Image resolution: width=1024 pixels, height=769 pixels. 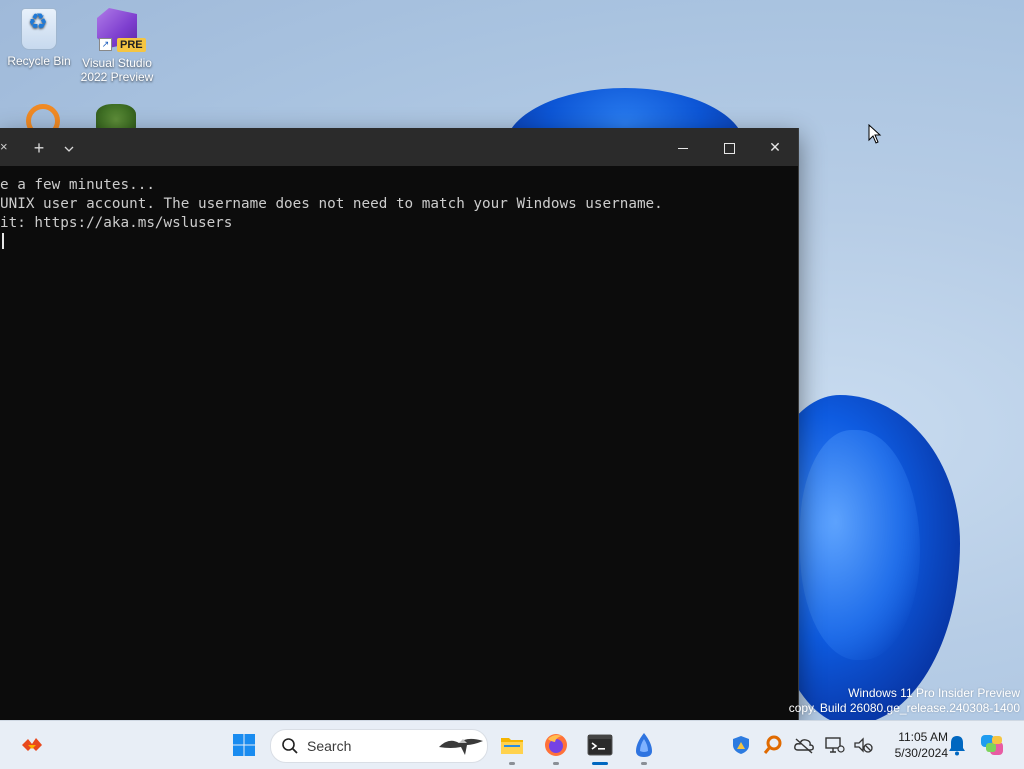 I want to click on tray-onedrive-button, so click(x=804, y=745).